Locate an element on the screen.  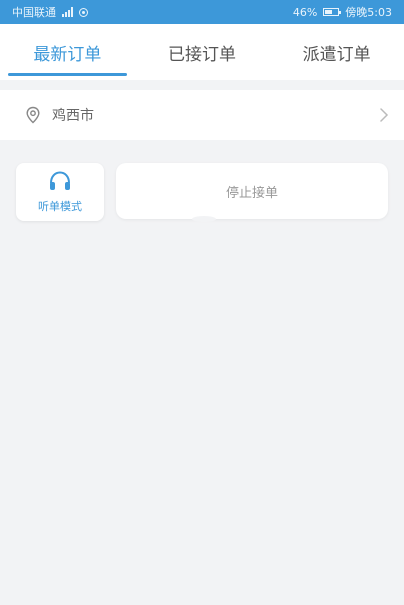
tab-dispatched-orders: 派遣订单 is located at coordinates (336, 52).